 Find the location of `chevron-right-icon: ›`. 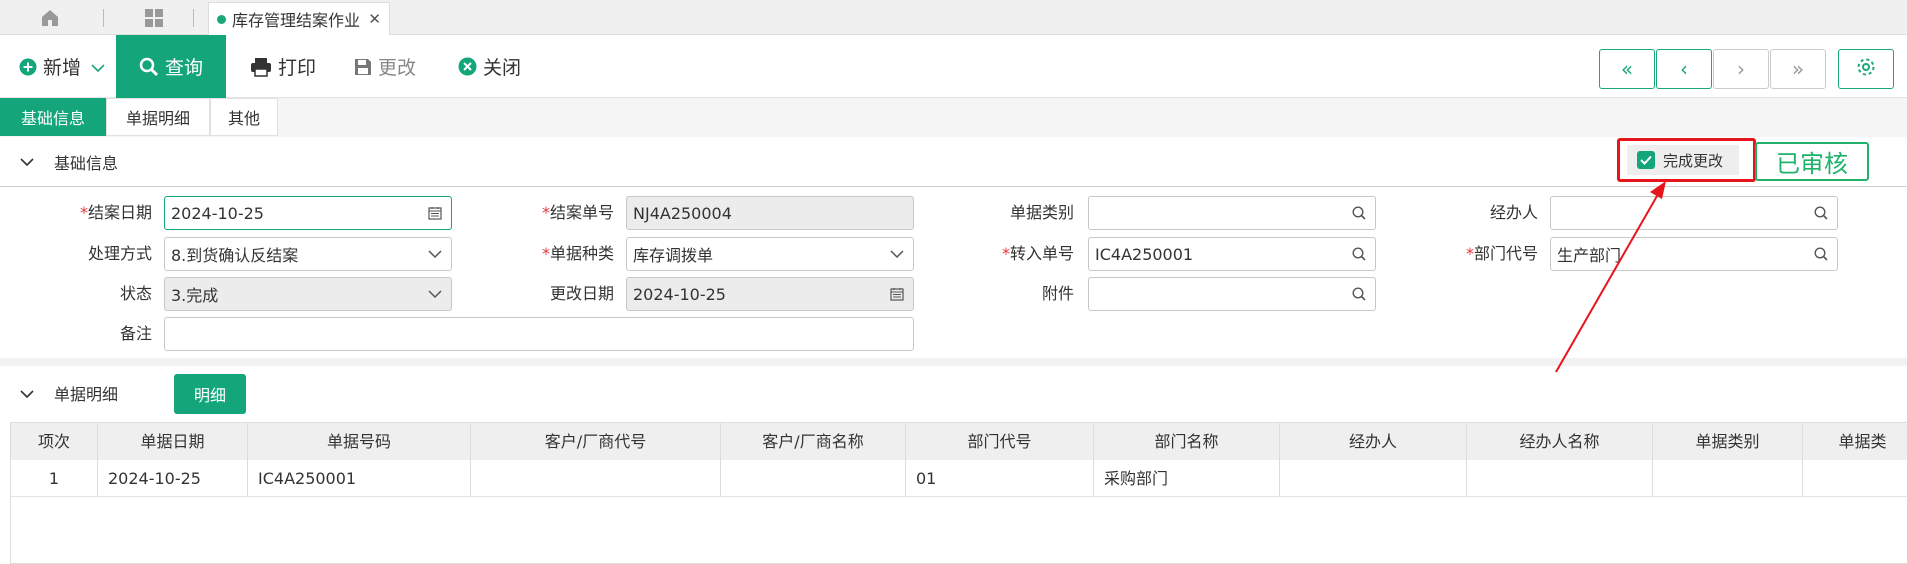

chevron-right-icon: › is located at coordinates (1741, 69).